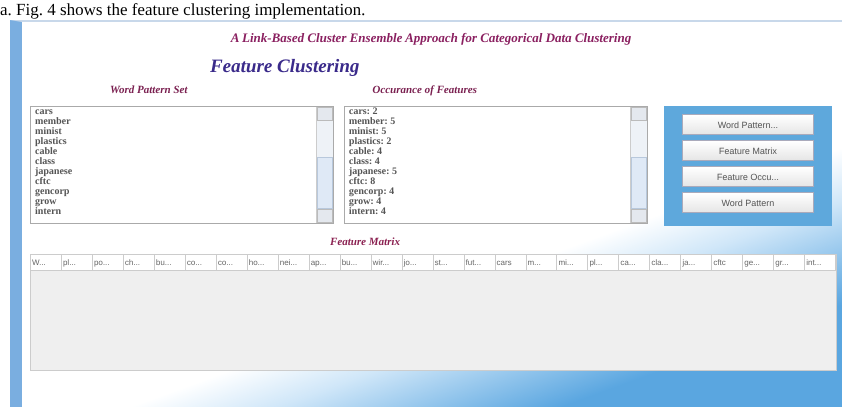  I want to click on heading-text: Feature Clustering, so click(285, 67).